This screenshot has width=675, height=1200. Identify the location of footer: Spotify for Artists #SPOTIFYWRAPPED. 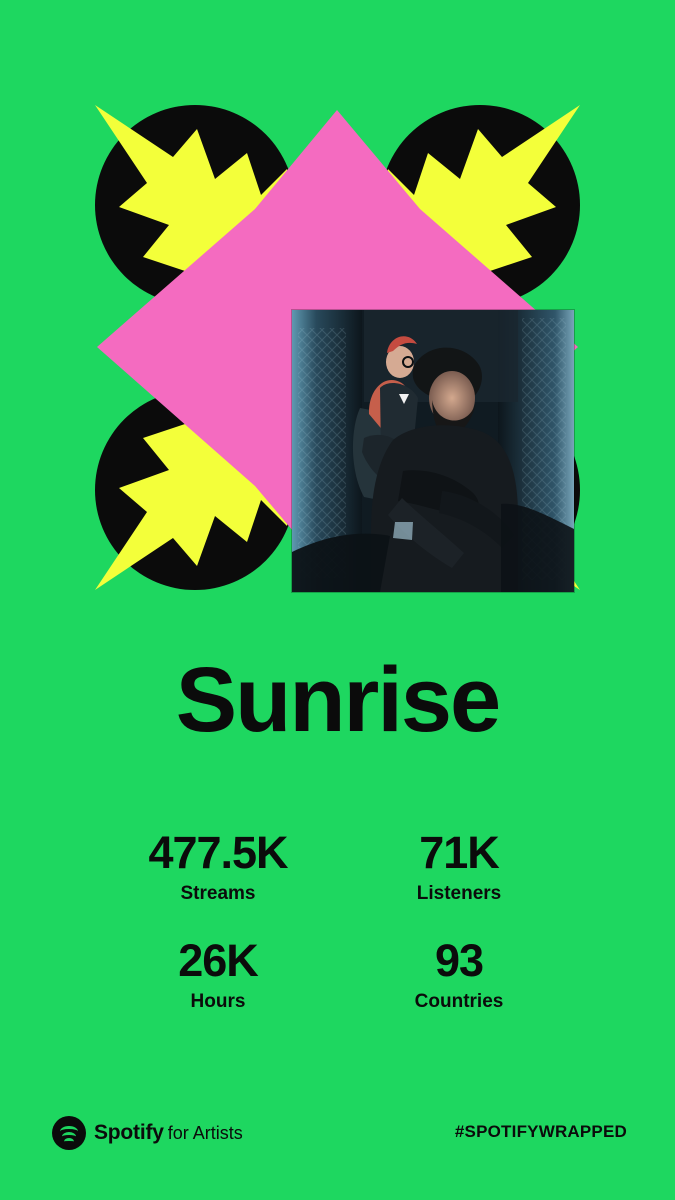
(339, 1133).